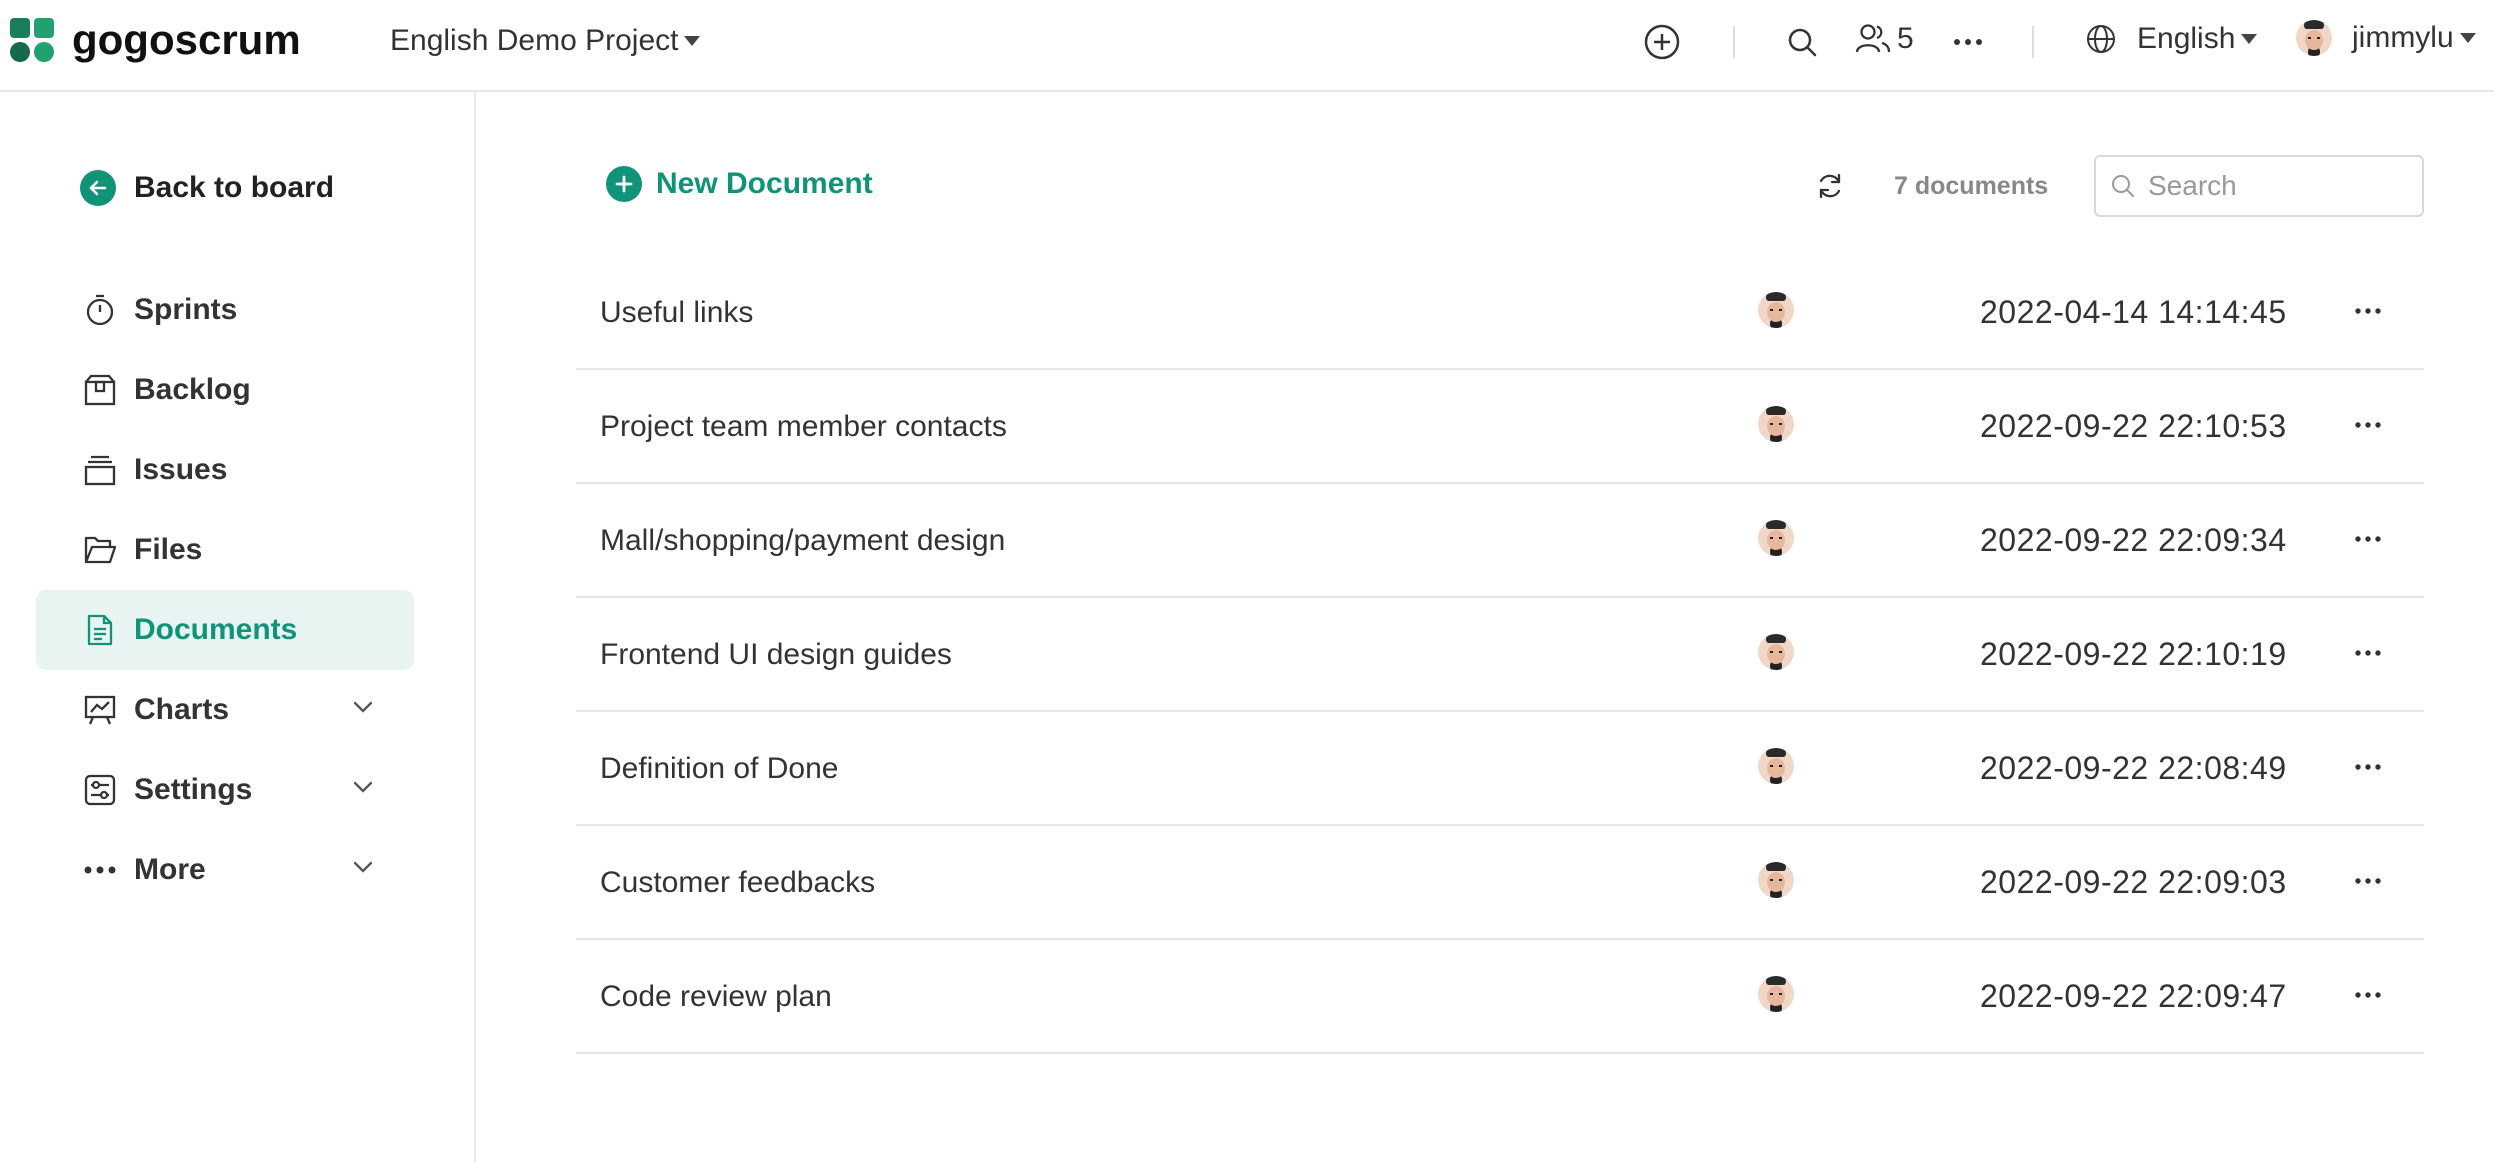 This screenshot has width=2494, height=1162. What do you see at coordinates (1500, 883) in the screenshot?
I see `list-item: Customer feedbacks 2022-09-22 22:09:03` at bounding box center [1500, 883].